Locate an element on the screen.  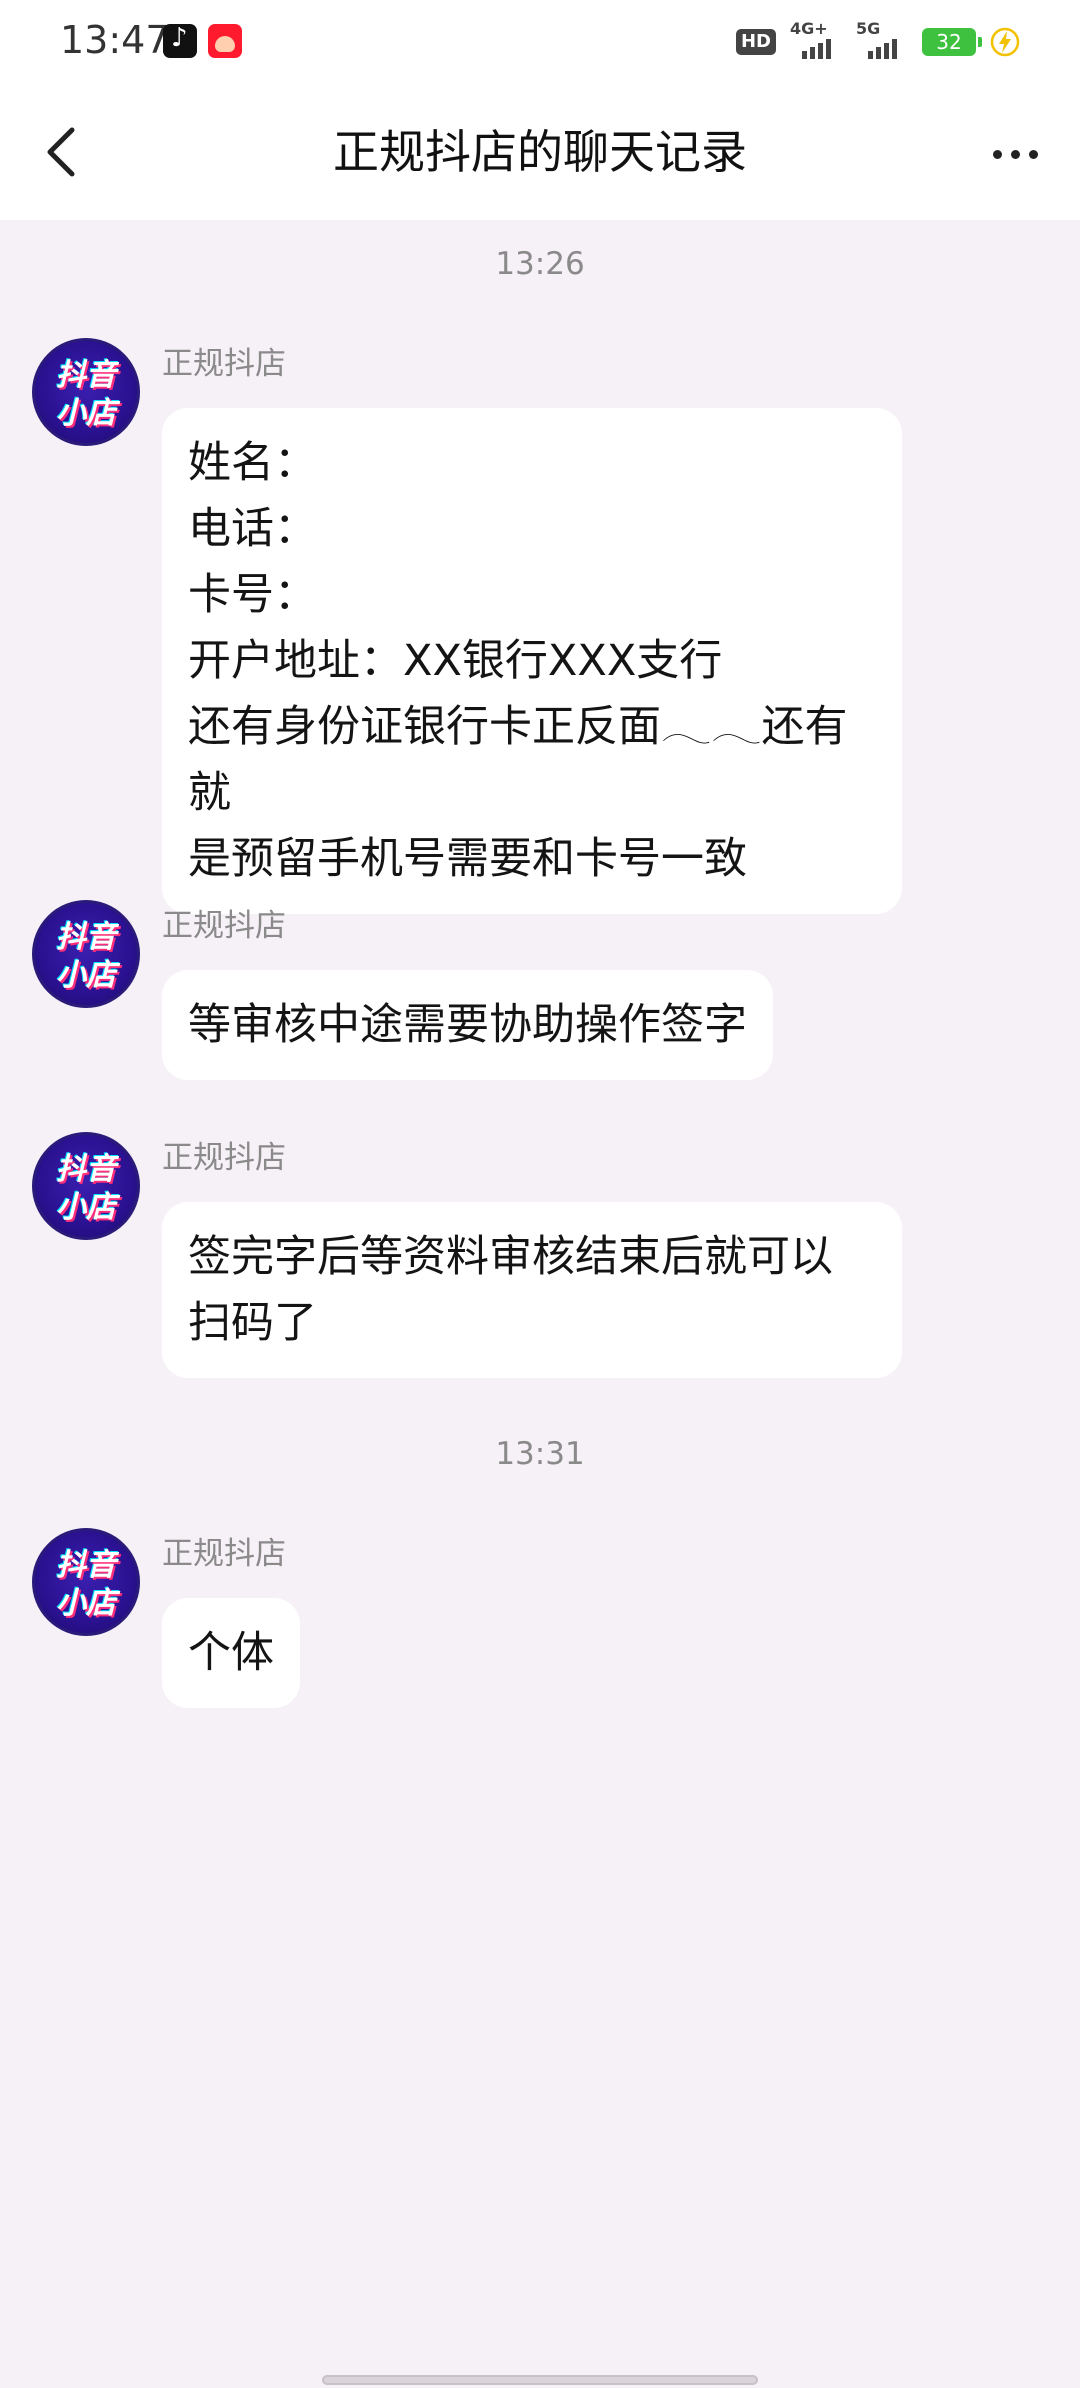
message-bubble: 等审核中途需要协助操作签字 is located at coordinates (467, 1025).